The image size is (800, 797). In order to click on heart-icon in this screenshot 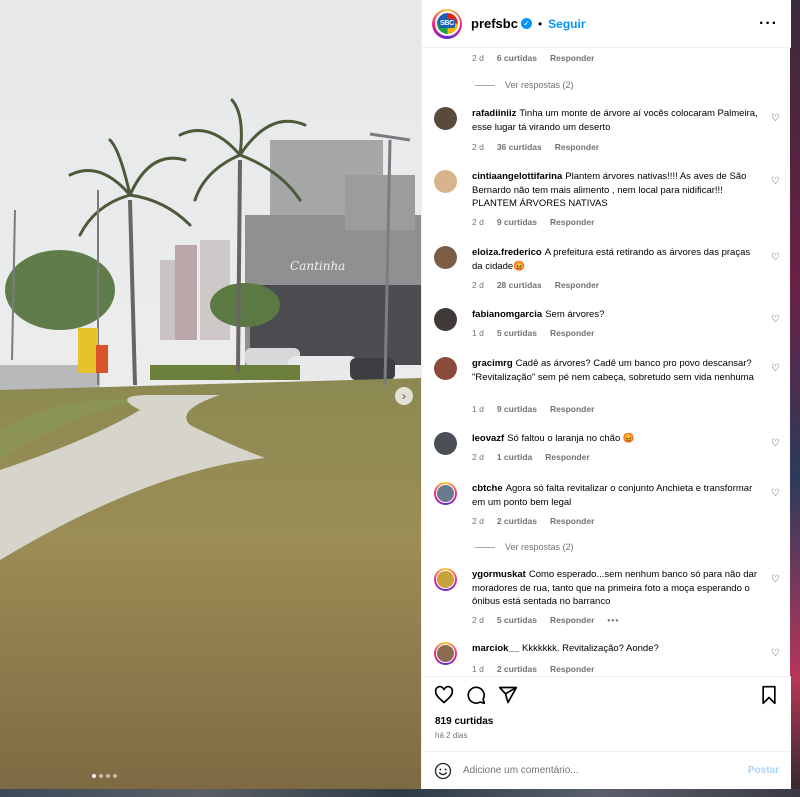, I will do `click(444, 695)`.